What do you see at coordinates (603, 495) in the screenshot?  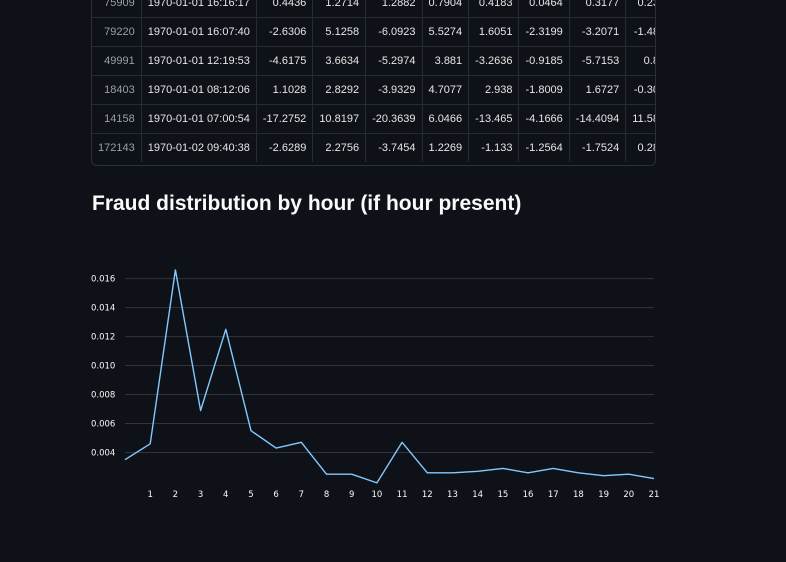 I see `x-tick-label: 19` at bounding box center [603, 495].